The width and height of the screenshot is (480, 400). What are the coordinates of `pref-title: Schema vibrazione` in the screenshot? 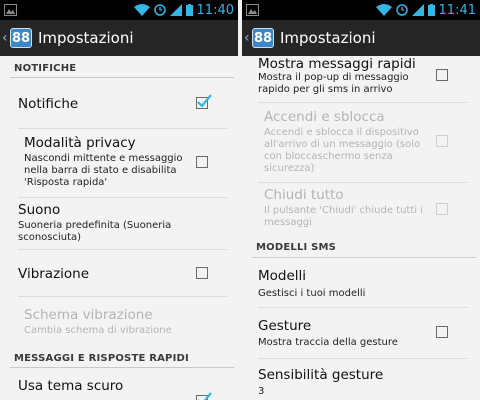 It's located at (88, 315).